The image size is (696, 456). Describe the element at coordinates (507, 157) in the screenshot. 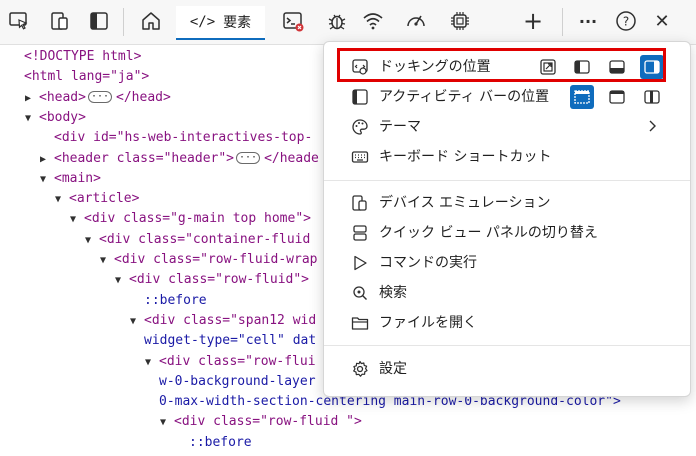

I see `menu-item-keyboard-shortcuts: キーボード ショートカット` at that location.